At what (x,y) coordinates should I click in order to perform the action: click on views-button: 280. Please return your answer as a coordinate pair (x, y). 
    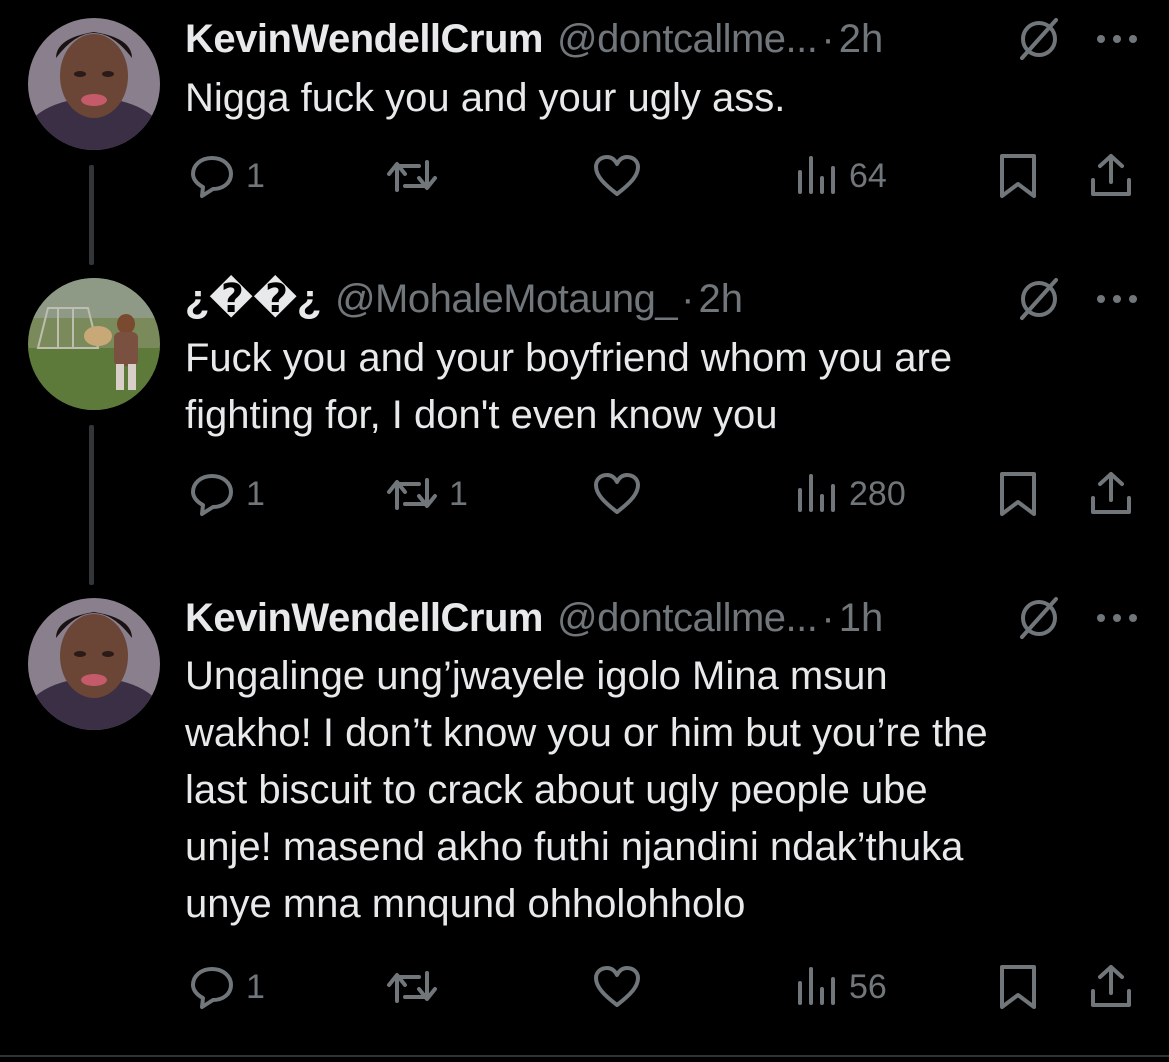
    Looking at the image, I should click on (850, 494).